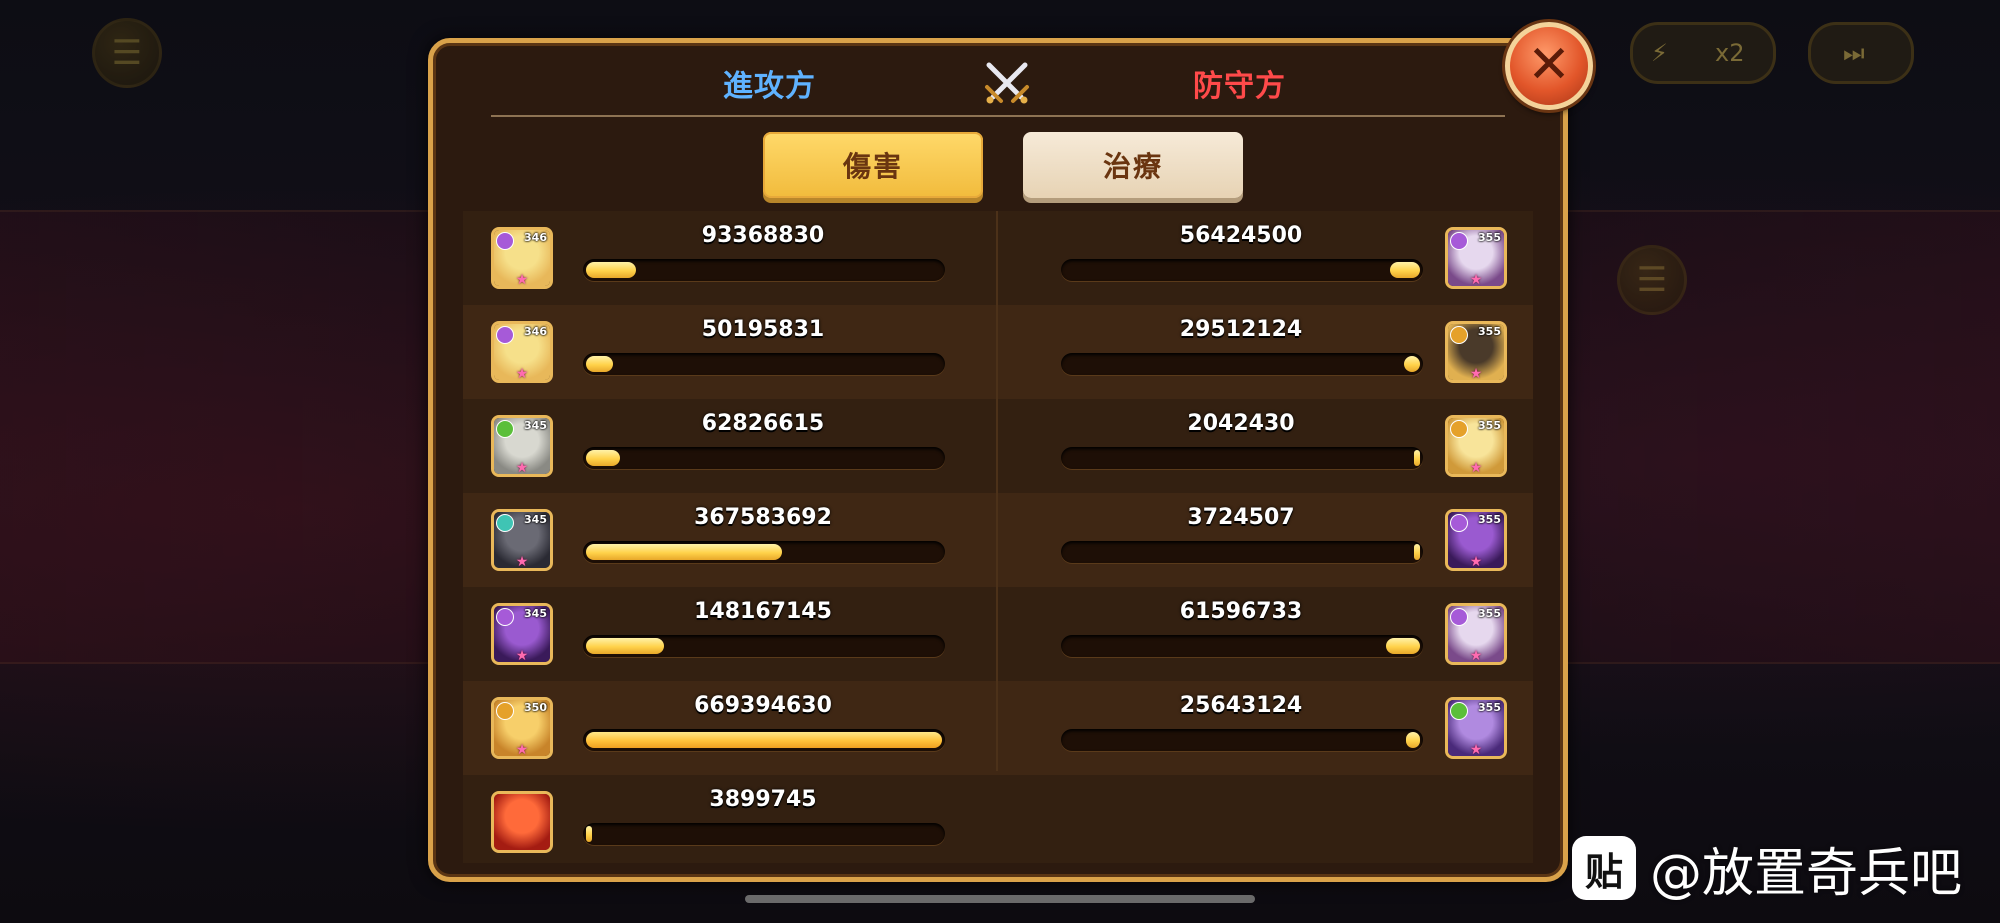 The height and width of the screenshot is (923, 2000). Describe the element at coordinates (1241, 705) in the screenshot. I see `defender-damage-value: 25643124` at that location.